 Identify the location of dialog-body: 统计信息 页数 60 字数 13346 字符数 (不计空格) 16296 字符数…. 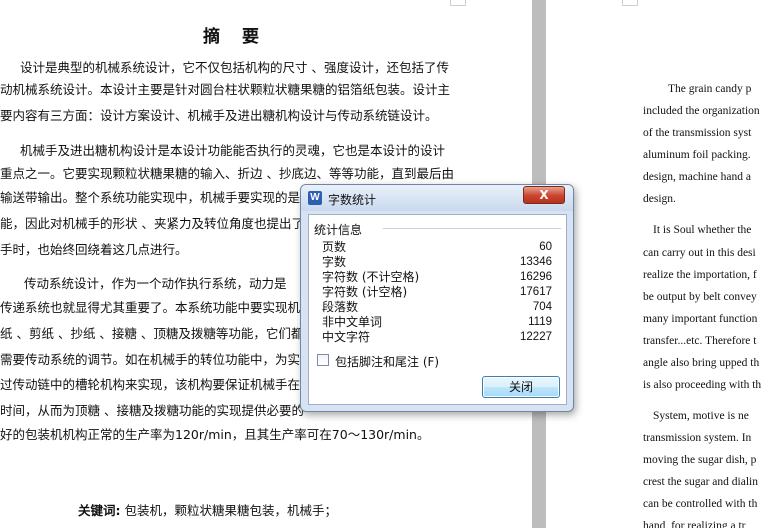
(437, 309).